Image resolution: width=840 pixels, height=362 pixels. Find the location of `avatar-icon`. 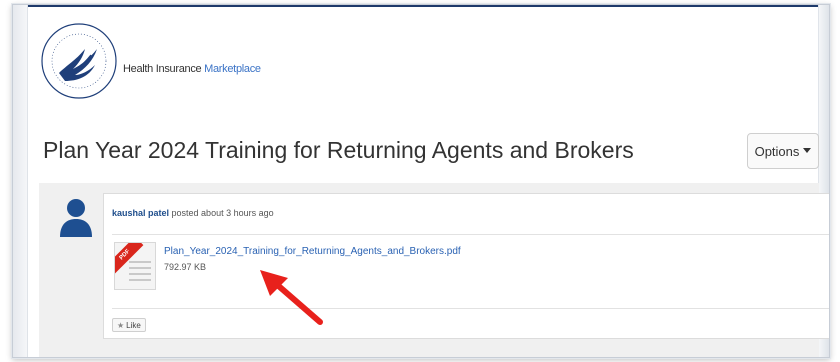

avatar-icon is located at coordinates (76, 217).